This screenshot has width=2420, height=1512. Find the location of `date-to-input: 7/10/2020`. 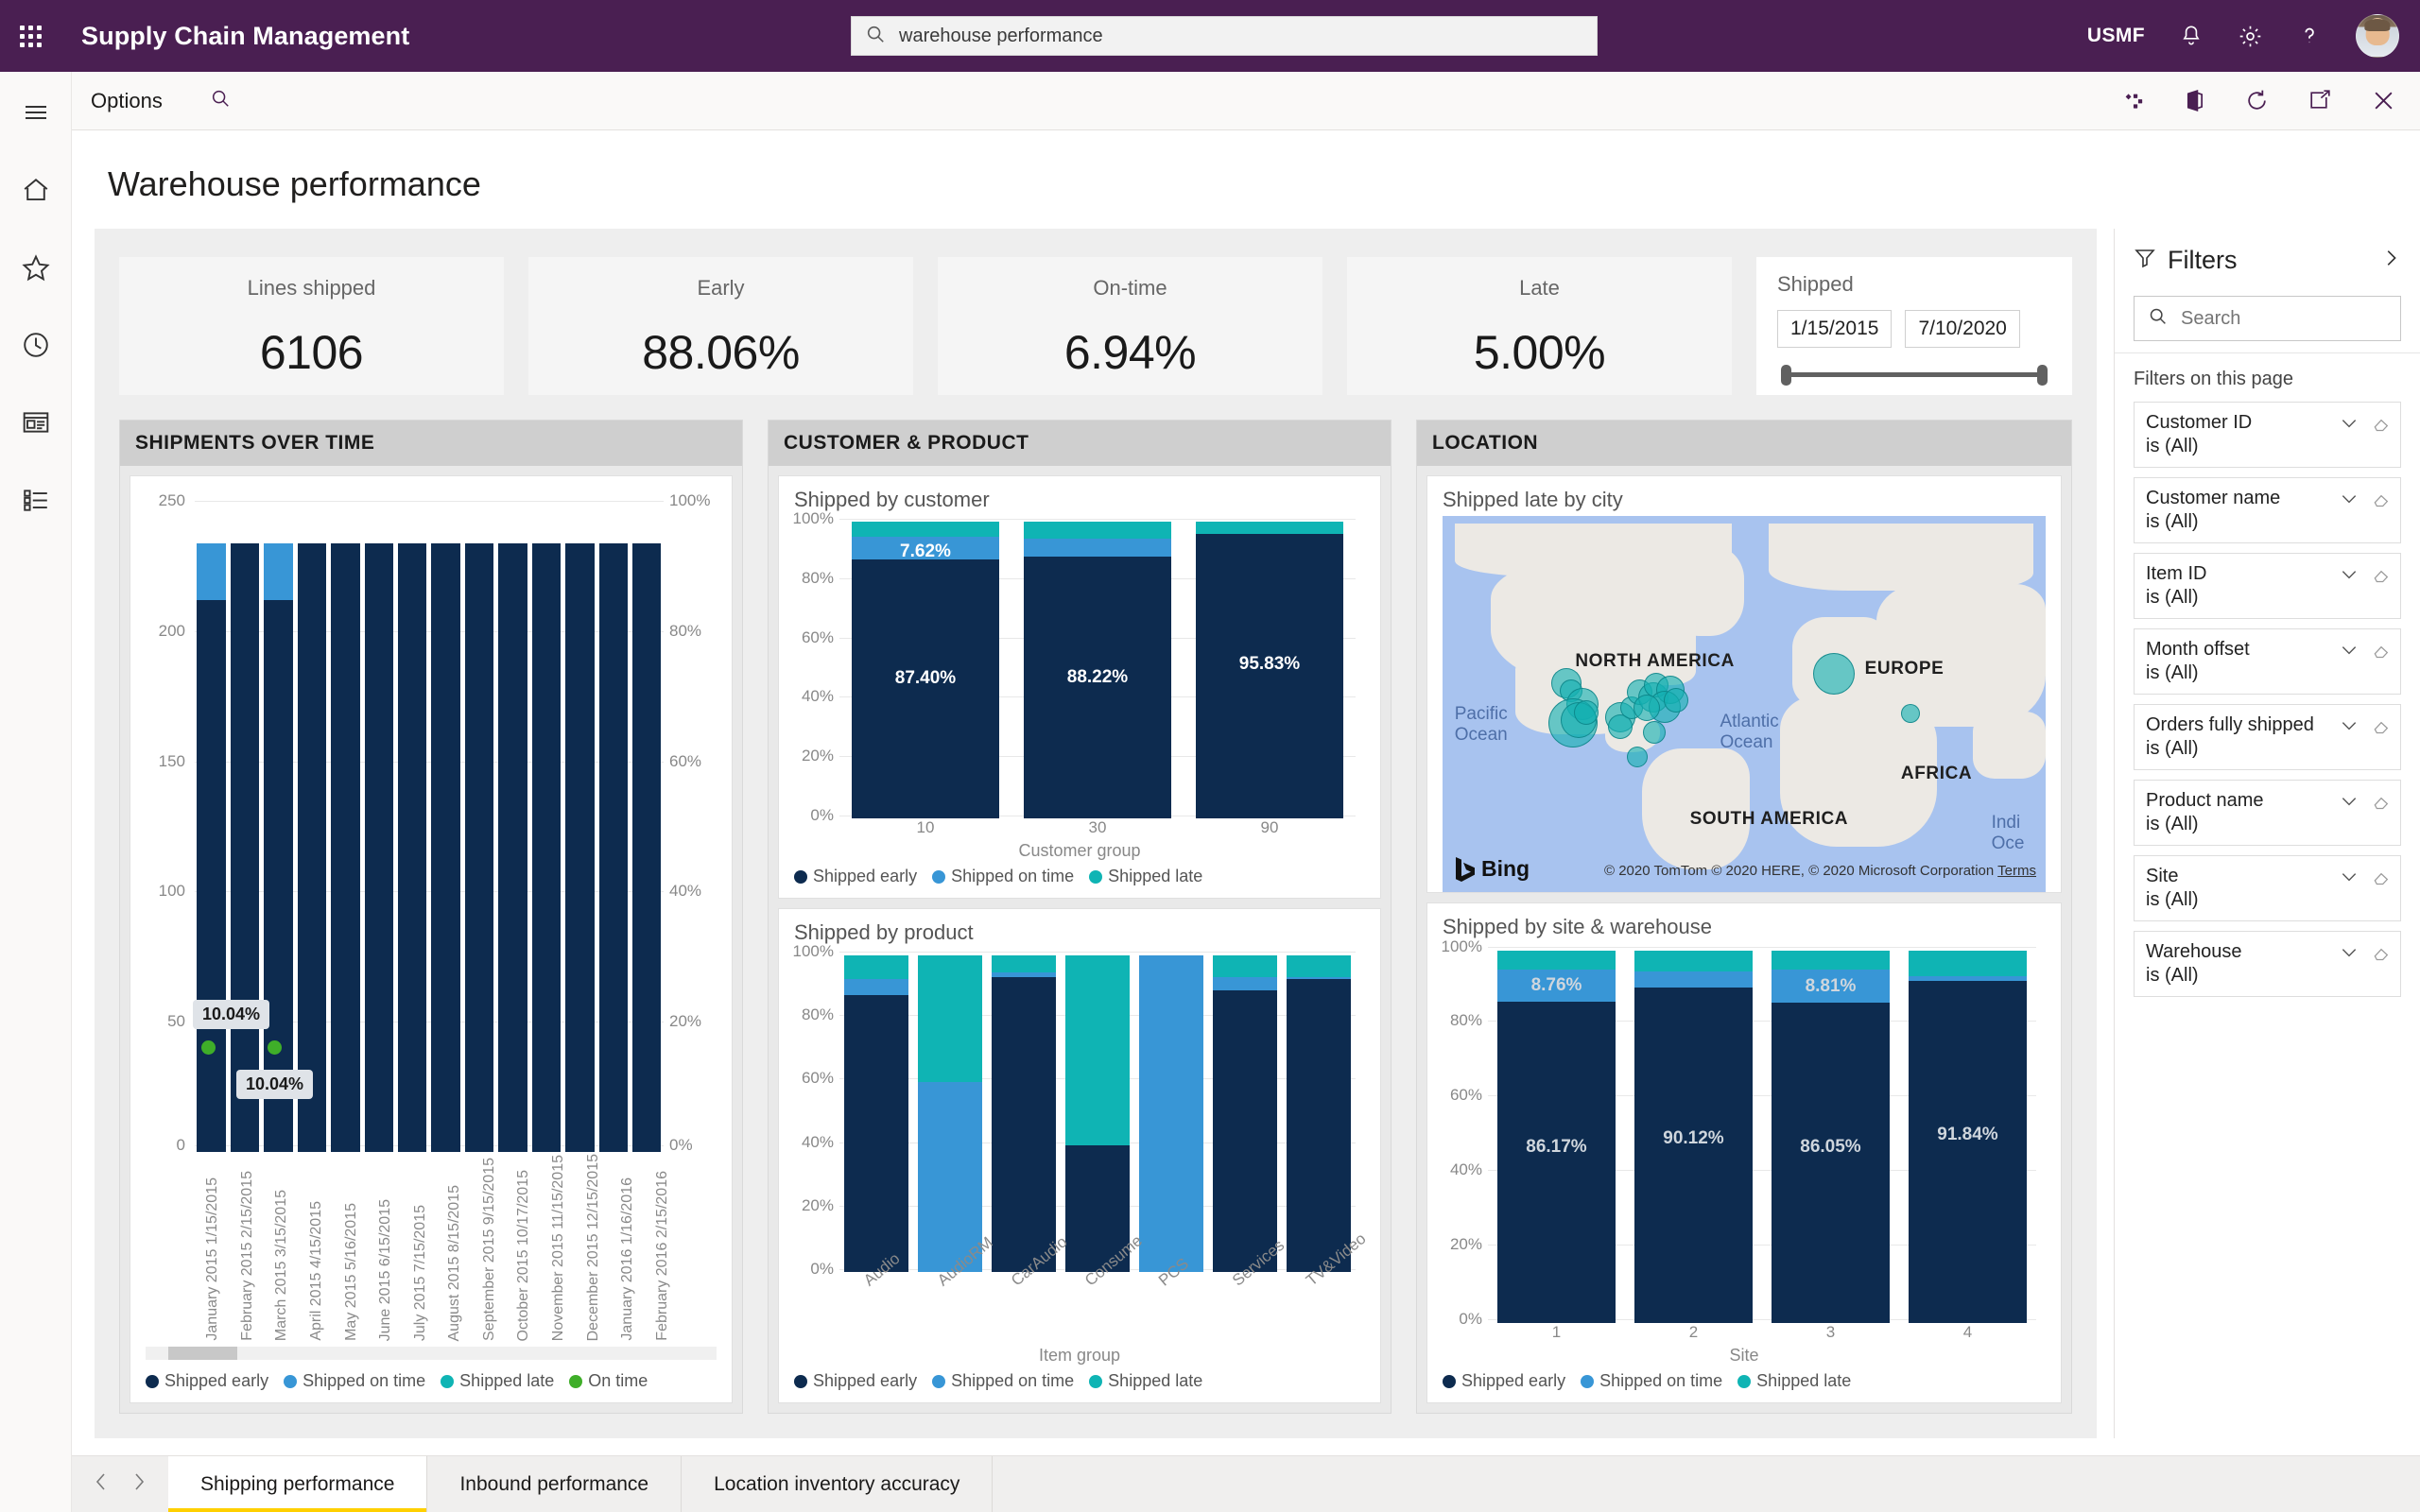

date-to-input: 7/10/2020 is located at coordinates (1963, 329).